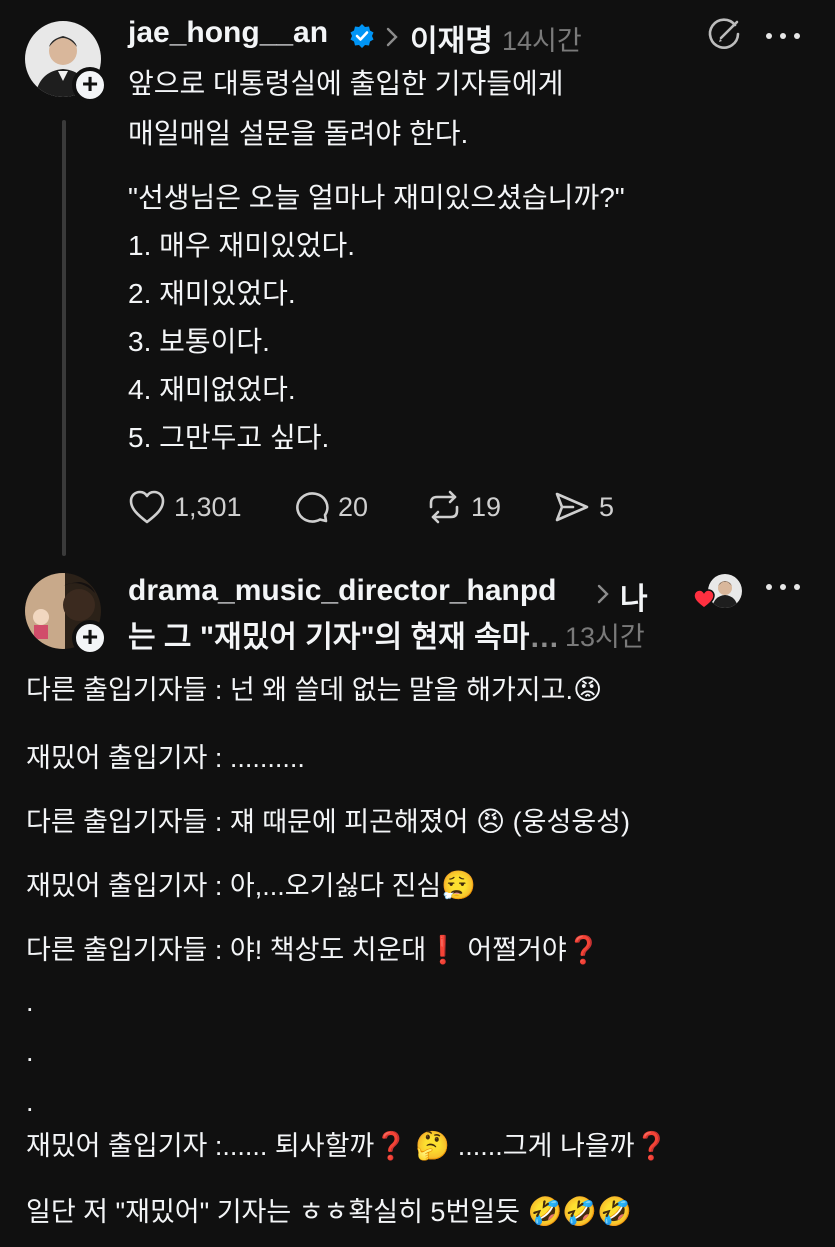 The height and width of the screenshot is (1247, 835). What do you see at coordinates (242, 245) in the screenshot?
I see `post1-line: 1. 매우 재미있었다.` at bounding box center [242, 245].